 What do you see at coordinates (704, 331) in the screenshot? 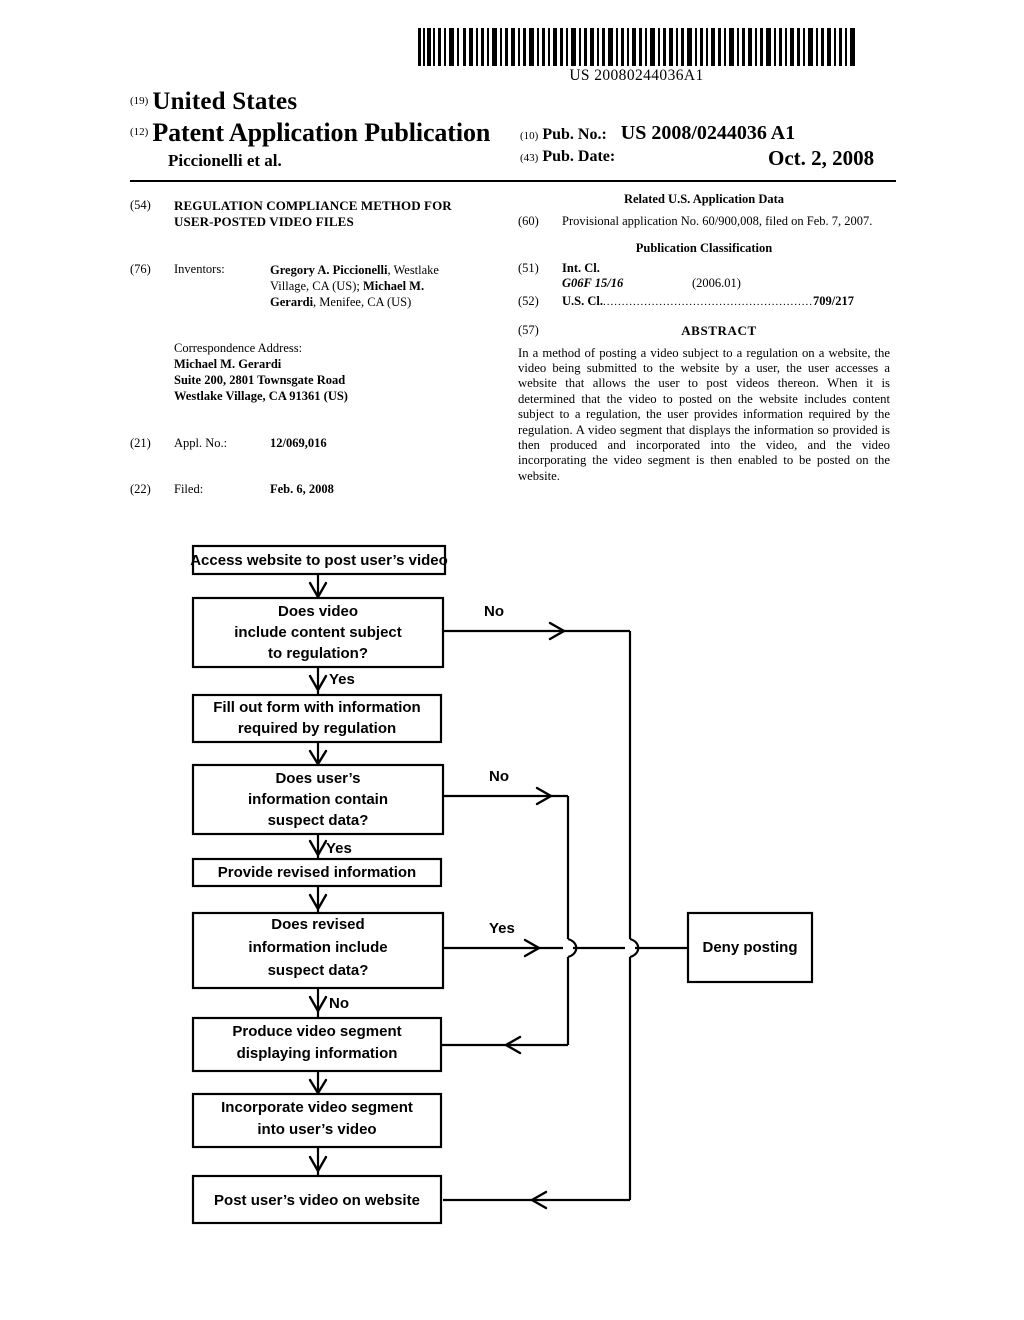
I see `abstract-header: (57) ABSTRACT` at bounding box center [704, 331].